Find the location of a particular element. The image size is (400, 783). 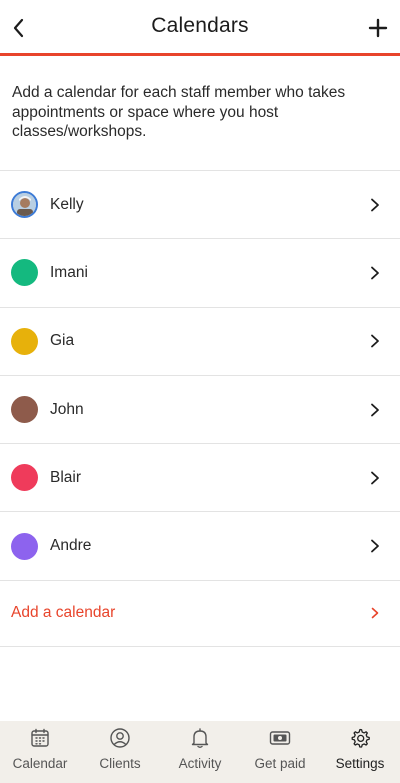

tab-label: Calendar is located at coordinates (40, 763).